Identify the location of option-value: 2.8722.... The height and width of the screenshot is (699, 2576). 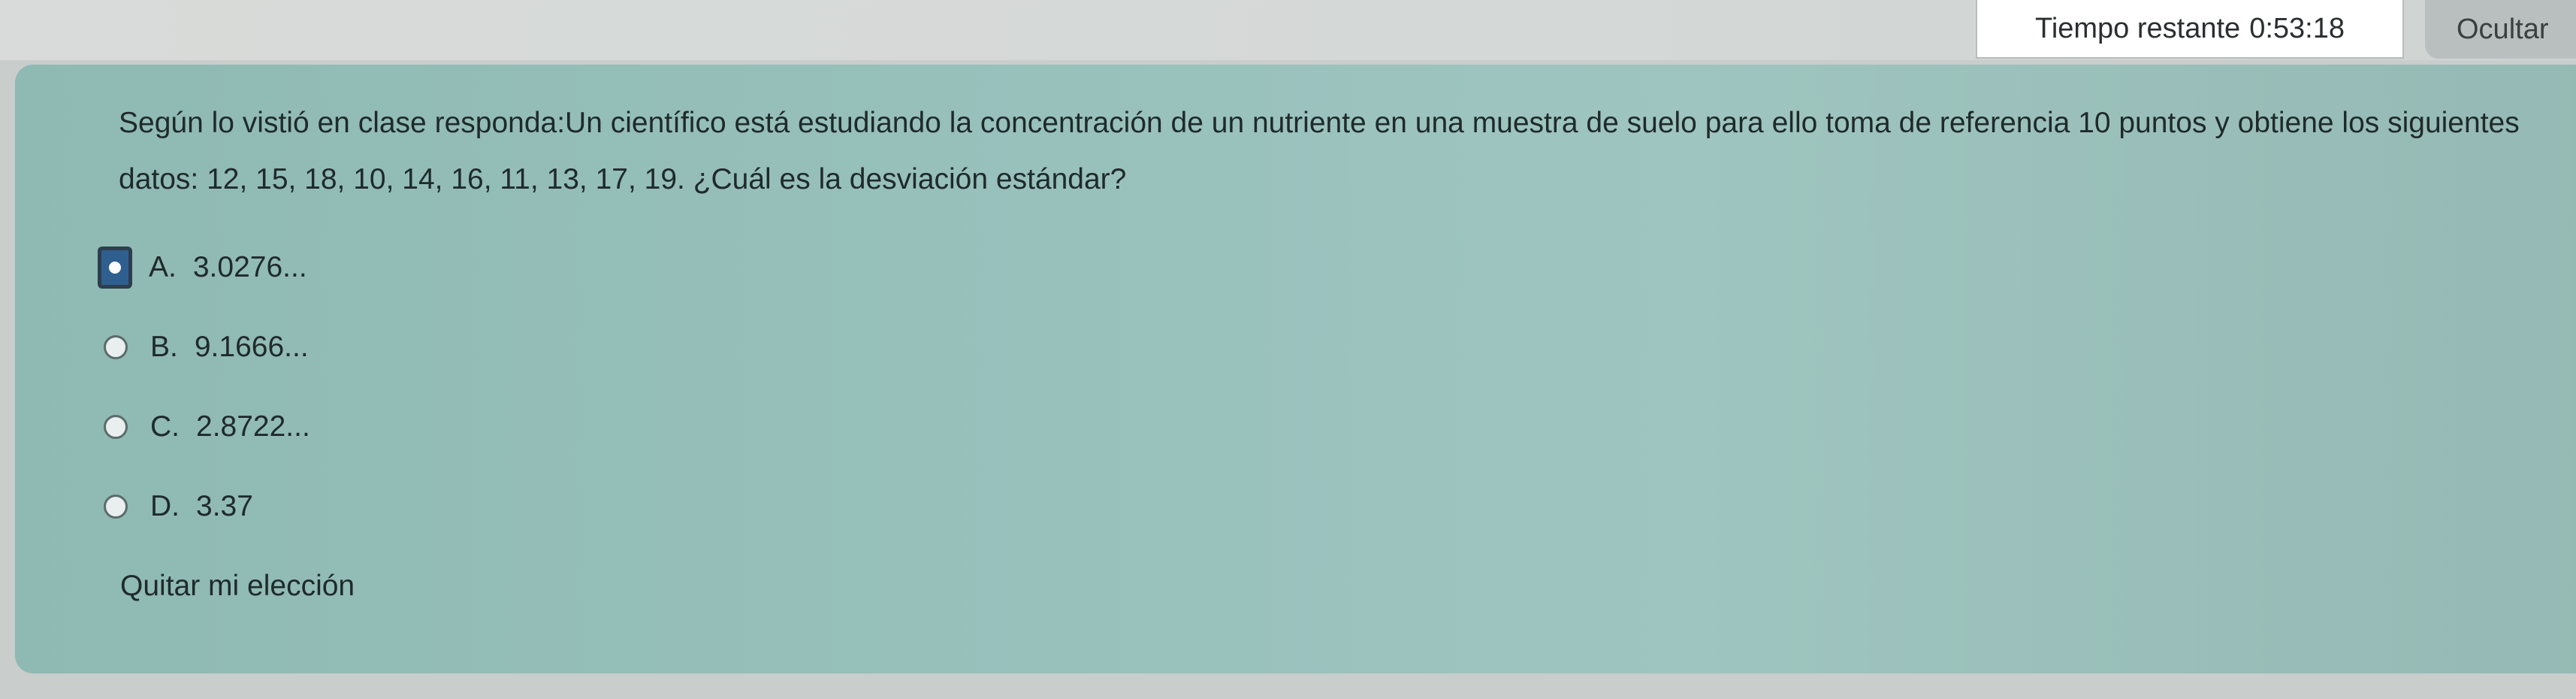
(253, 426).